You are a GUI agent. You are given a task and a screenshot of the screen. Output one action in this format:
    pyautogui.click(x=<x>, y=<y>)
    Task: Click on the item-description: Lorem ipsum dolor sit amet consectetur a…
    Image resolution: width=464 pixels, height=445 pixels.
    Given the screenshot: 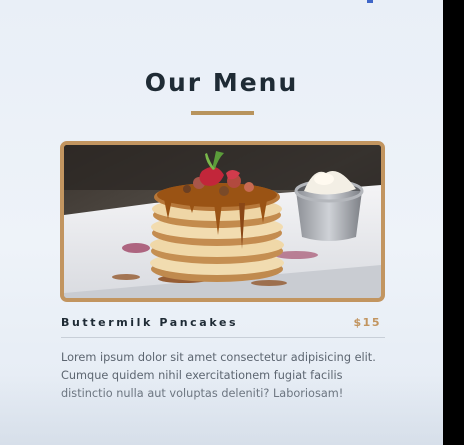 What is the action you would take?
    pyautogui.click(x=218, y=375)
    